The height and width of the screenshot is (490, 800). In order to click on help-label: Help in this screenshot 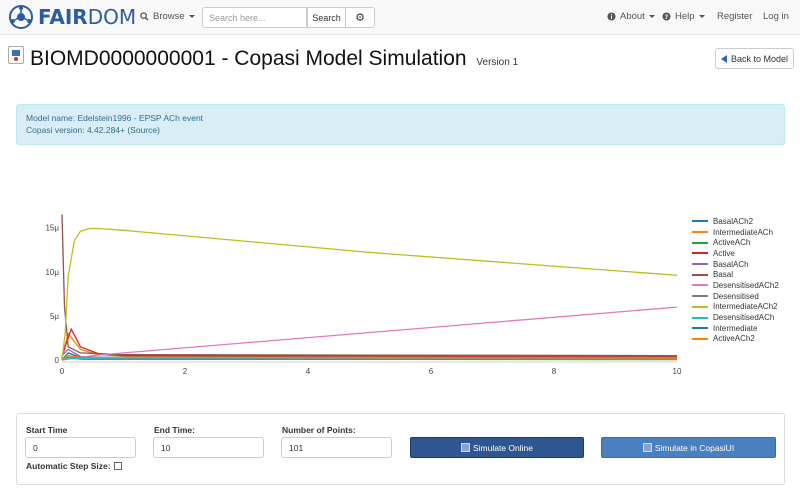, I will do `click(685, 16)`.